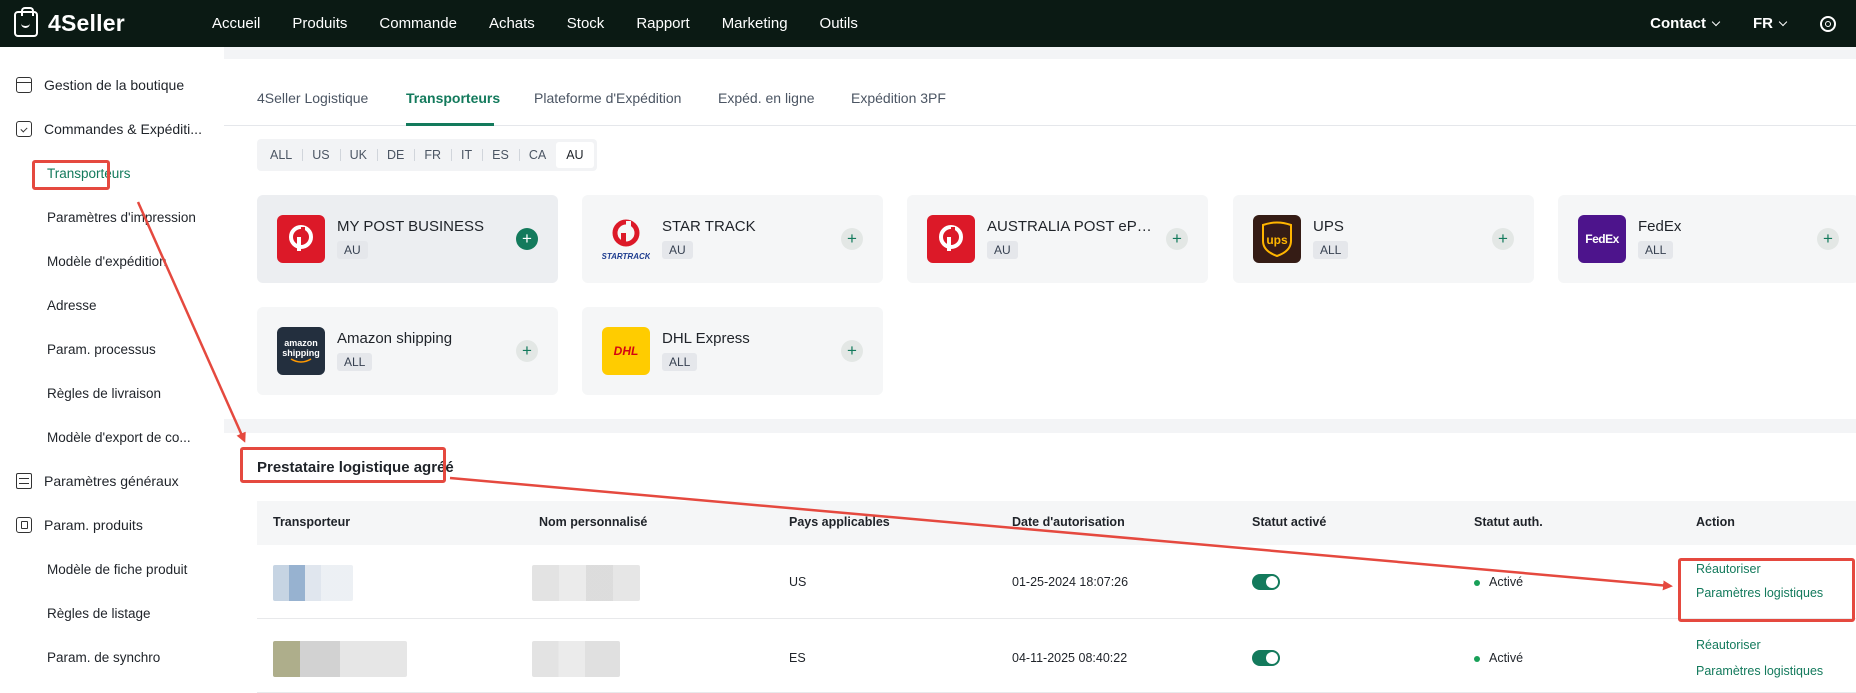  I want to click on column-header-countries: Pays applicables, so click(839, 522).